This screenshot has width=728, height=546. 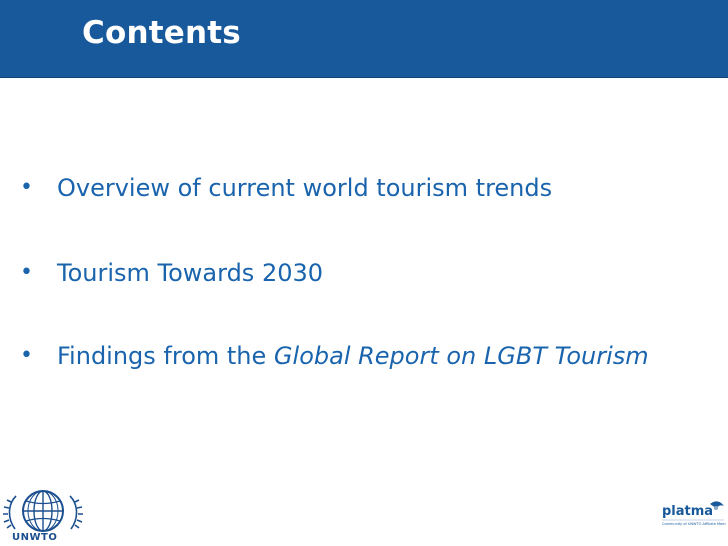 I want to click on bullet-text: Overview of current world tourism trends, so click(x=305, y=188).